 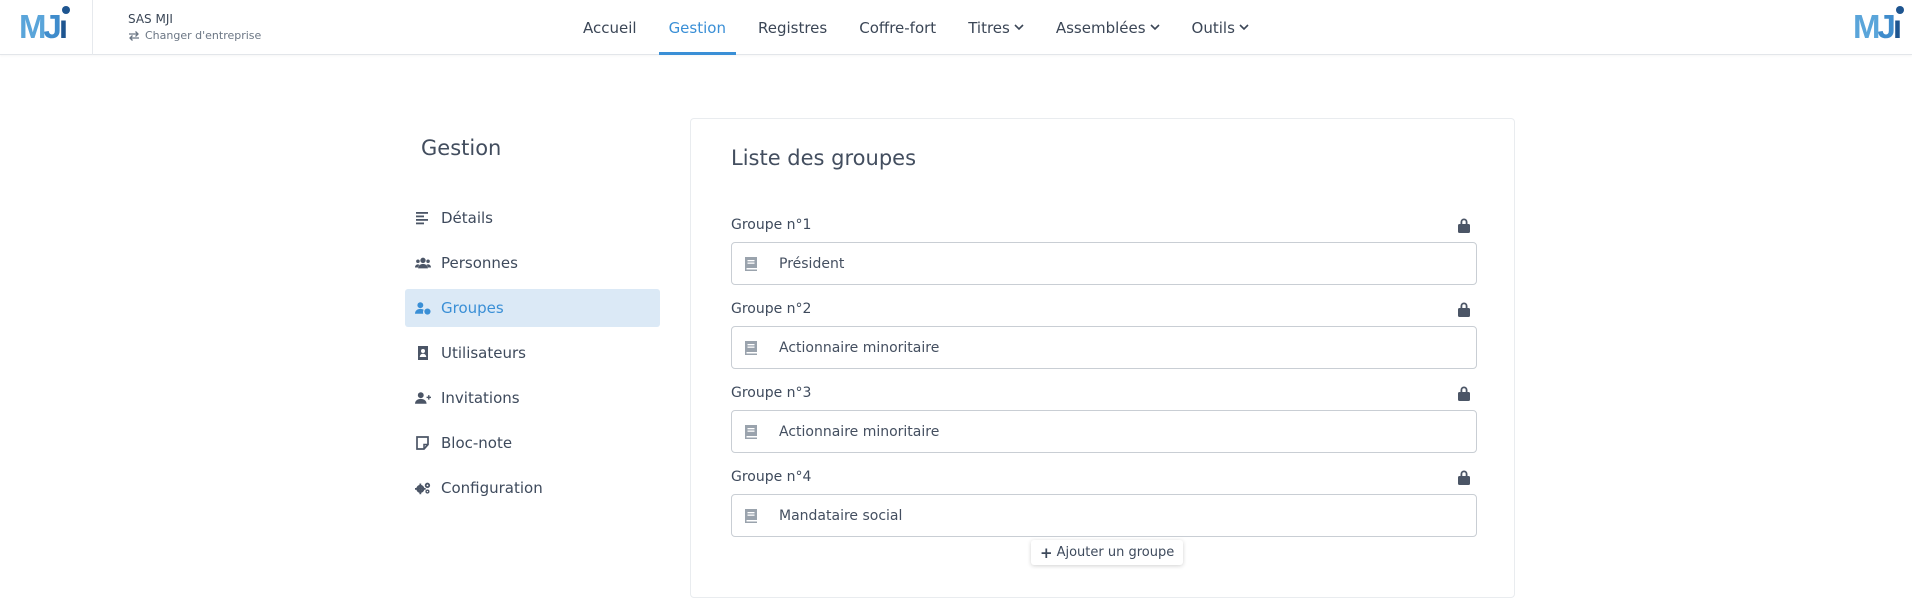 I want to click on group-name-value: Président, so click(x=812, y=263).